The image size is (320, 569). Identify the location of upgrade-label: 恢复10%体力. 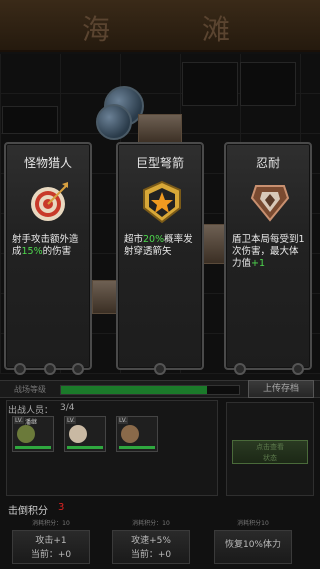
(252, 545).